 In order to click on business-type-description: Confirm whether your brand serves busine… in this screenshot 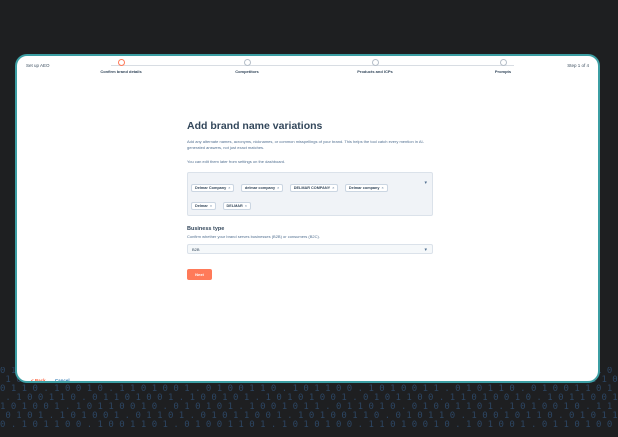, I will do `click(253, 236)`.